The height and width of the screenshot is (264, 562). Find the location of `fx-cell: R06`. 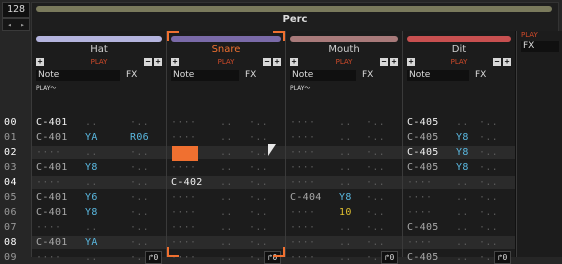

fx-cell: R06 is located at coordinates (139, 137).